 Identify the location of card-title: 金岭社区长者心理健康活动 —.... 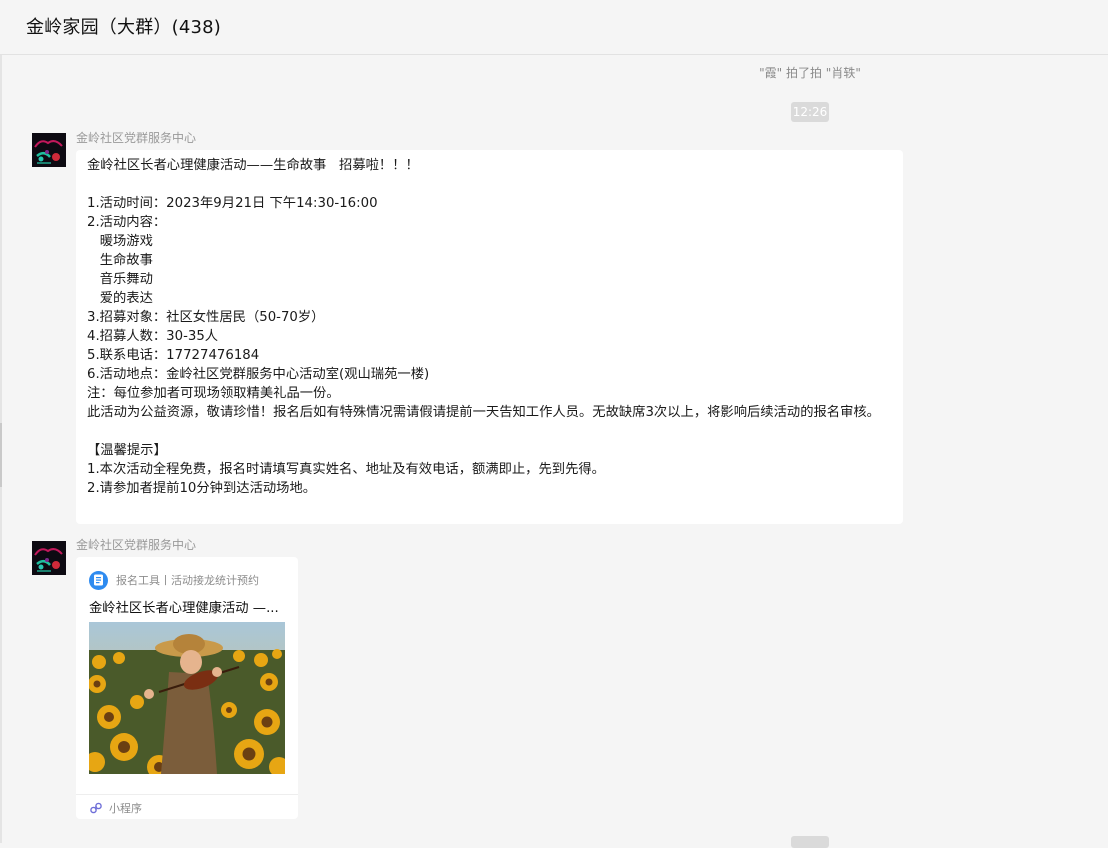
(184, 608).